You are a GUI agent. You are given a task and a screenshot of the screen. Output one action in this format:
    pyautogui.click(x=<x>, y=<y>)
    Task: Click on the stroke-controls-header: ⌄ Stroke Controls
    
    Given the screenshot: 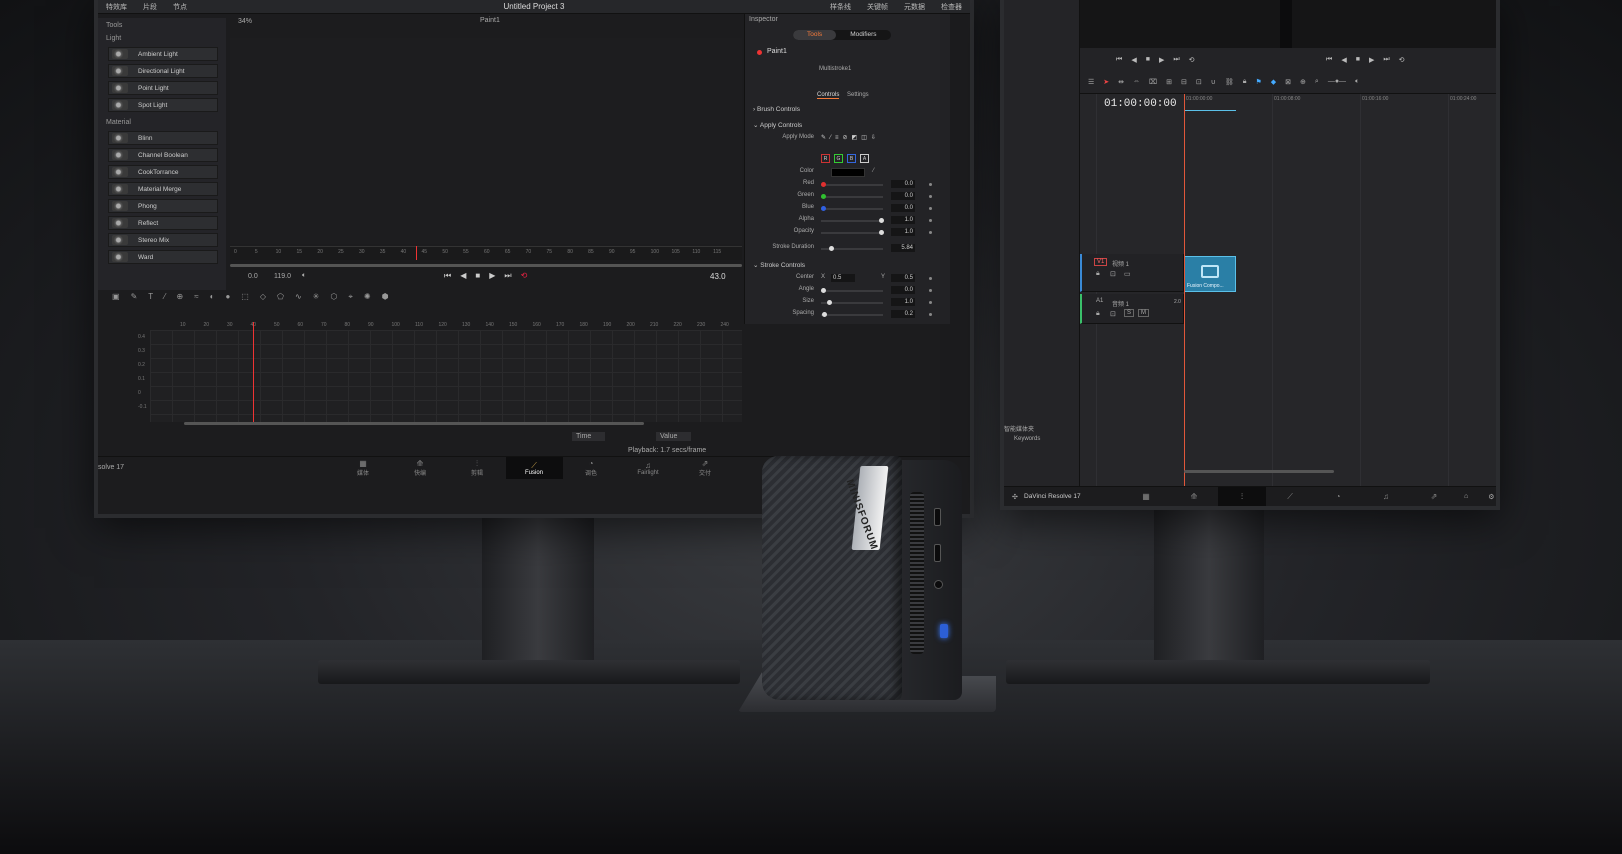 What is the action you would take?
    pyautogui.click(x=779, y=265)
    